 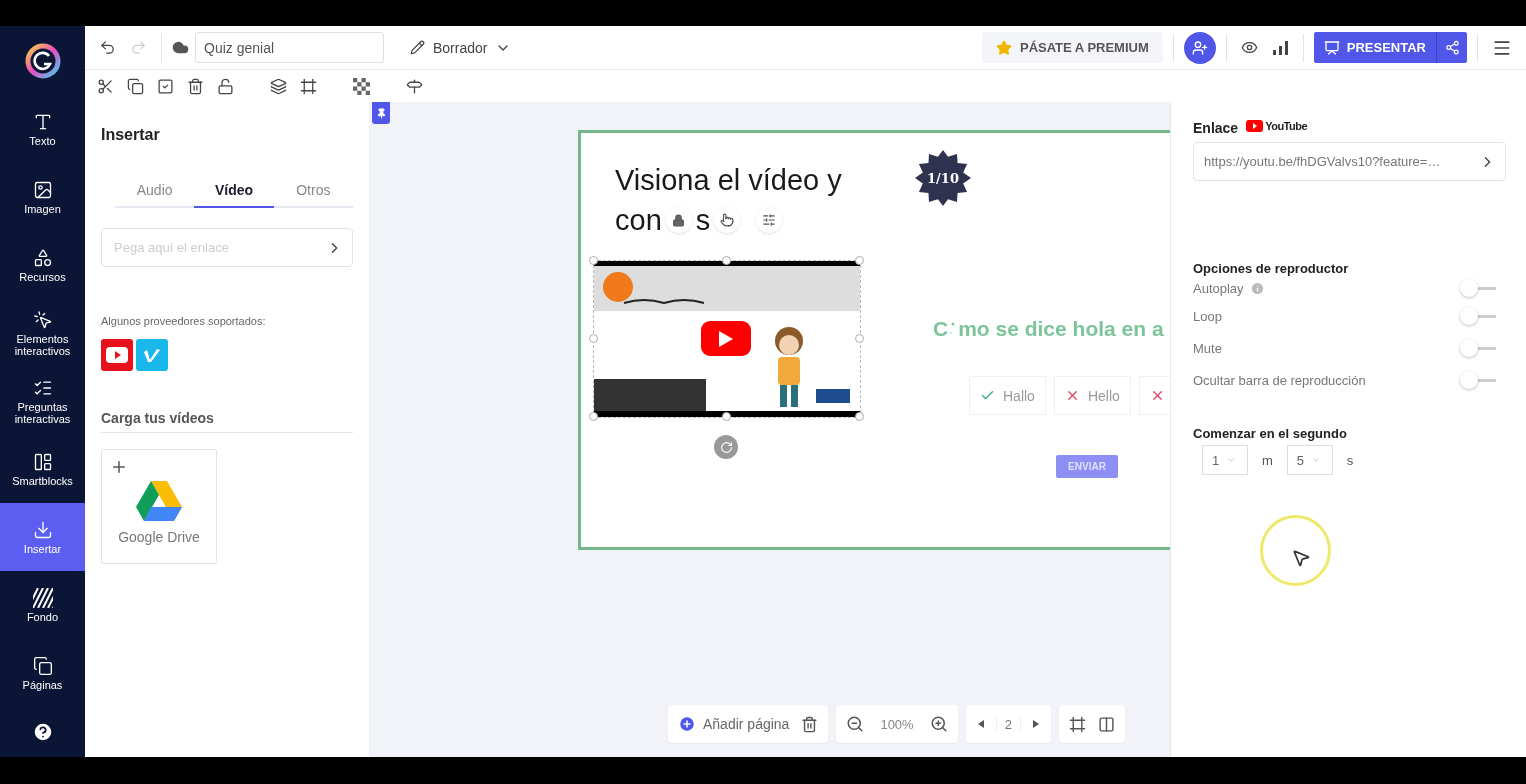 What do you see at coordinates (42, 461) in the screenshot?
I see `blocks-icon` at bounding box center [42, 461].